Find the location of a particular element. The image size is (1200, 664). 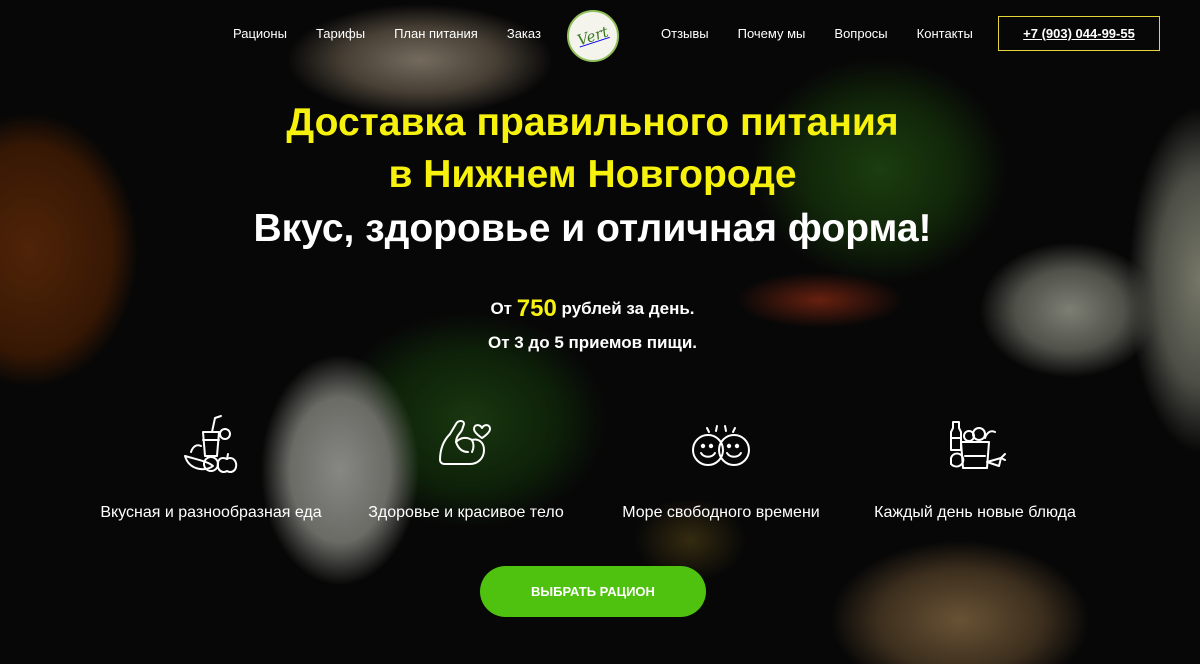

feature-new-dishes: Каждый день новые блюда is located at coordinates (975, 467).